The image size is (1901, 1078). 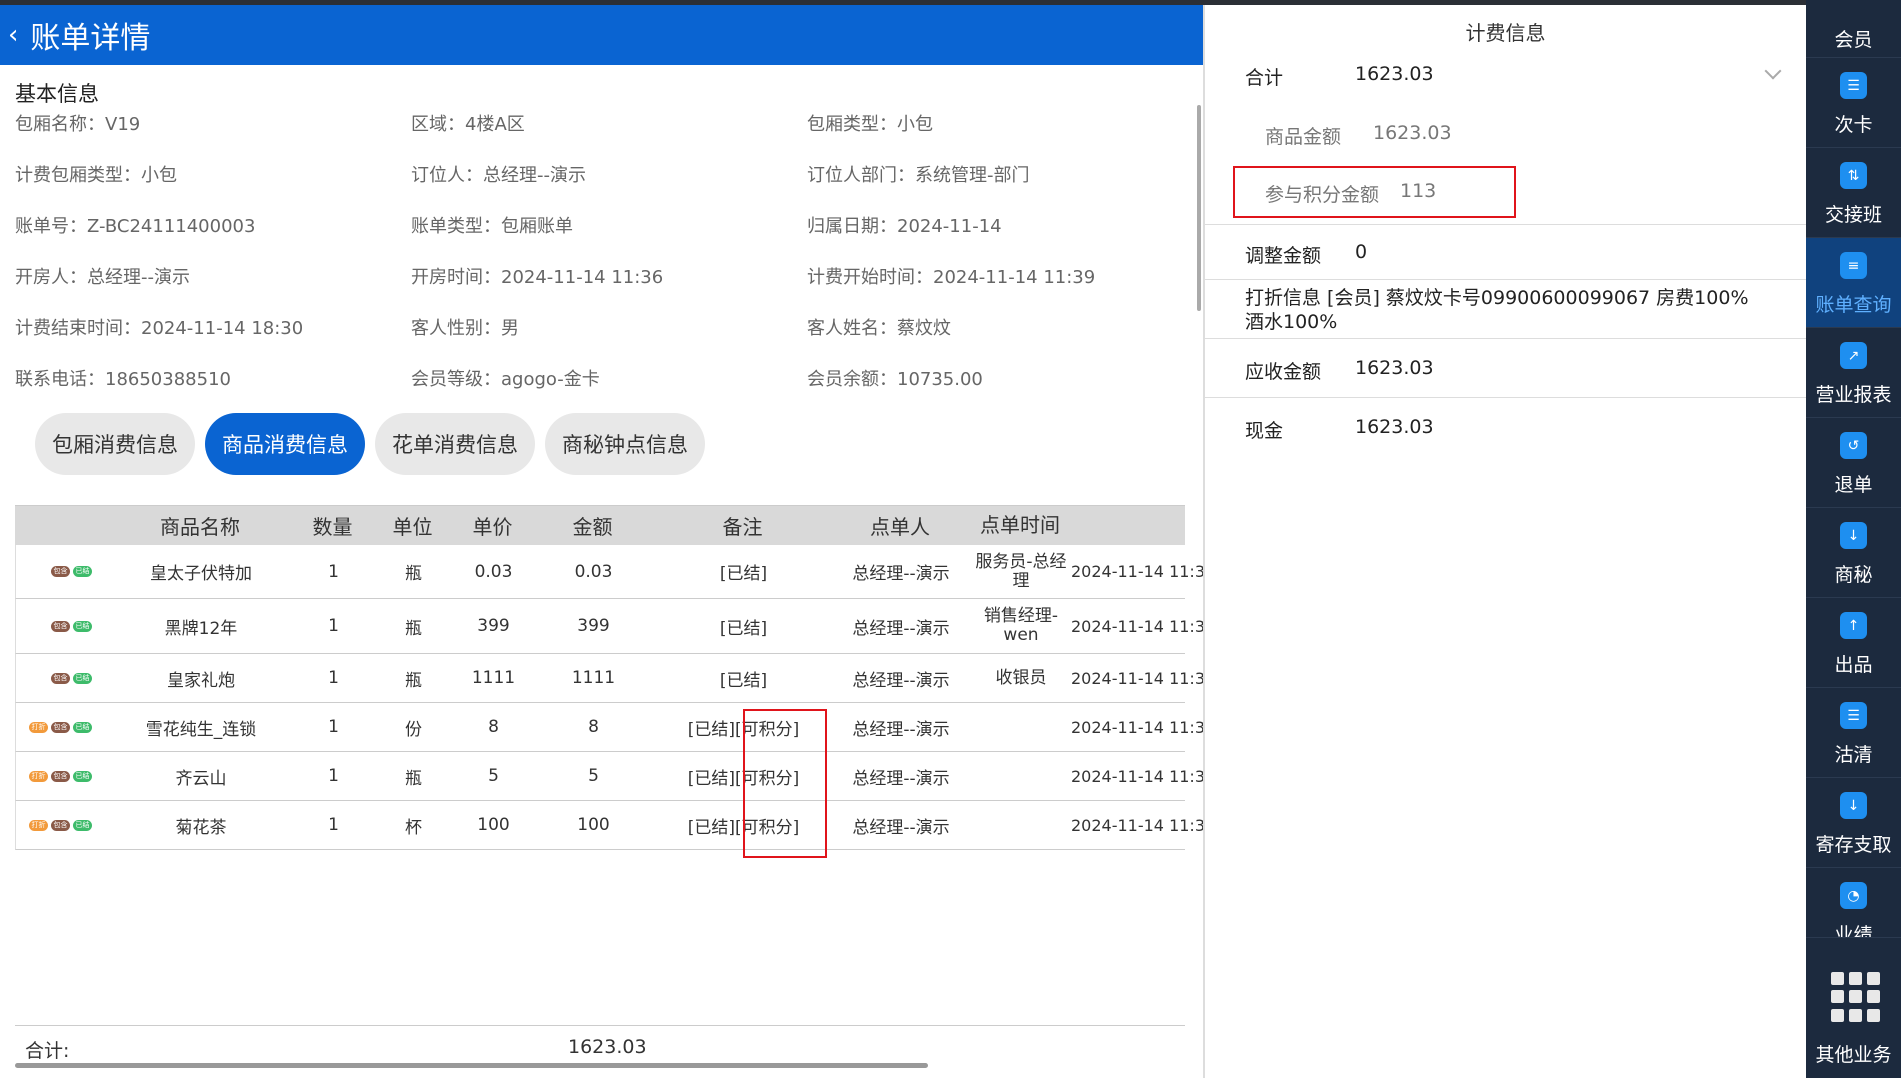 What do you see at coordinates (285, 444) in the screenshot?
I see `tab-goods-consumption: 商品消费信息` at bounding box center [285, 444].